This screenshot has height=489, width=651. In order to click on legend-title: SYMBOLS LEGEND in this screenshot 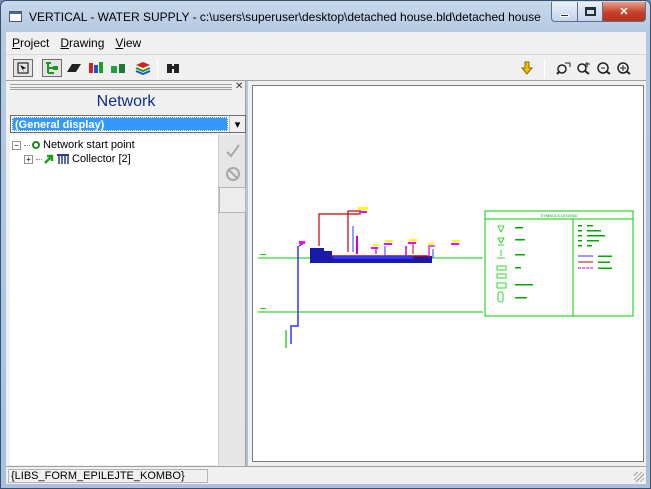, I will do `click(559, 215)`.